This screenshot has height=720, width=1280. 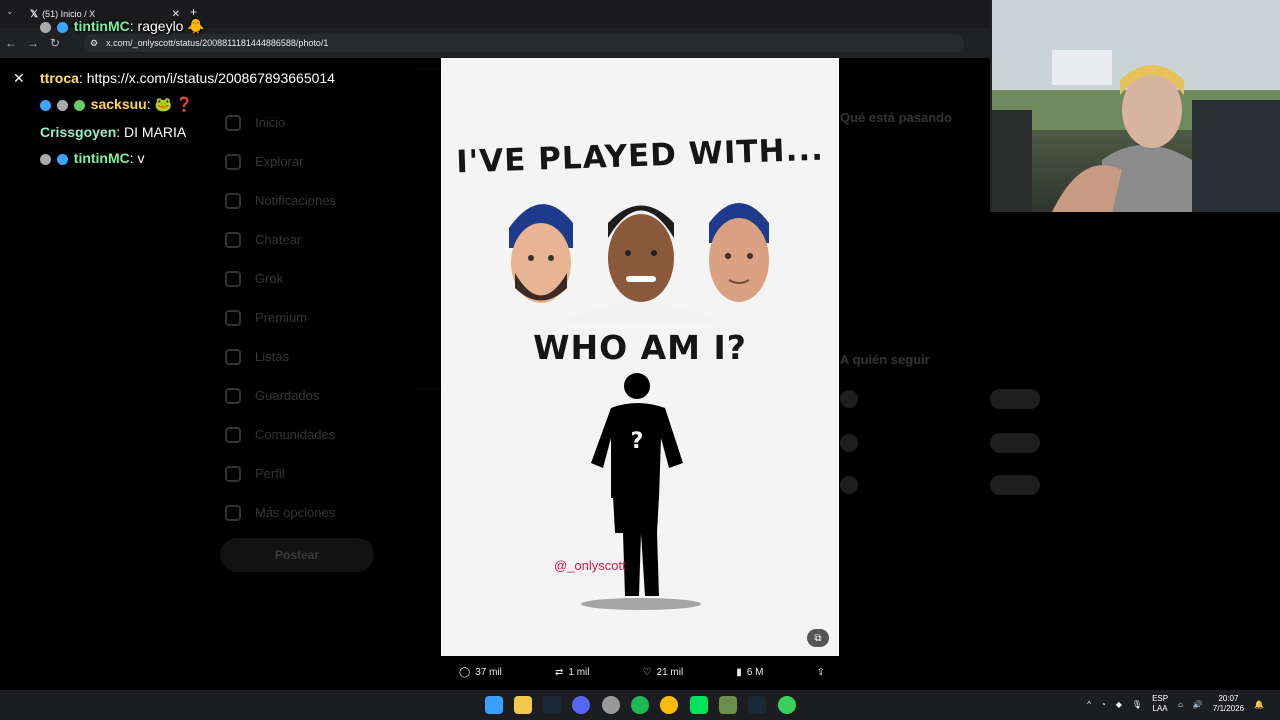 What do you see at coordinates (669, 705) in the screenshot?
I see `chrome-icon` at bounding box center [669, 705].